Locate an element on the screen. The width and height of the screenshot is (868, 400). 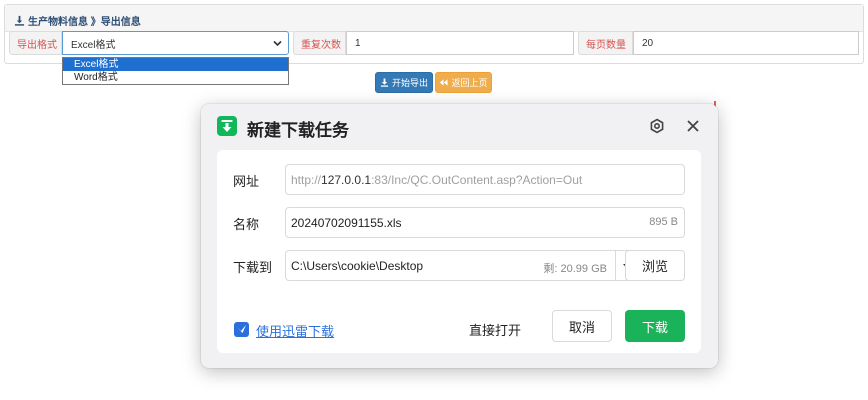
browse-button: 浏览 is located at coordinates (655, 265).